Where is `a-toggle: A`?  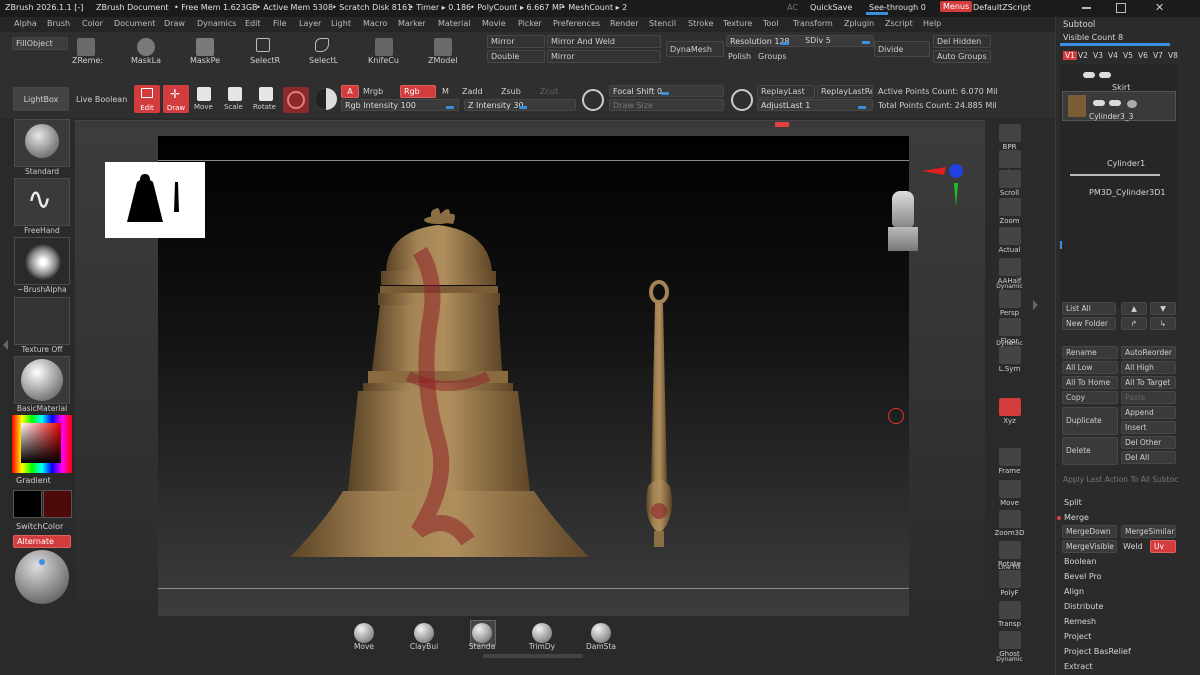
a-toggle: A is located at coordinates (350, 91).